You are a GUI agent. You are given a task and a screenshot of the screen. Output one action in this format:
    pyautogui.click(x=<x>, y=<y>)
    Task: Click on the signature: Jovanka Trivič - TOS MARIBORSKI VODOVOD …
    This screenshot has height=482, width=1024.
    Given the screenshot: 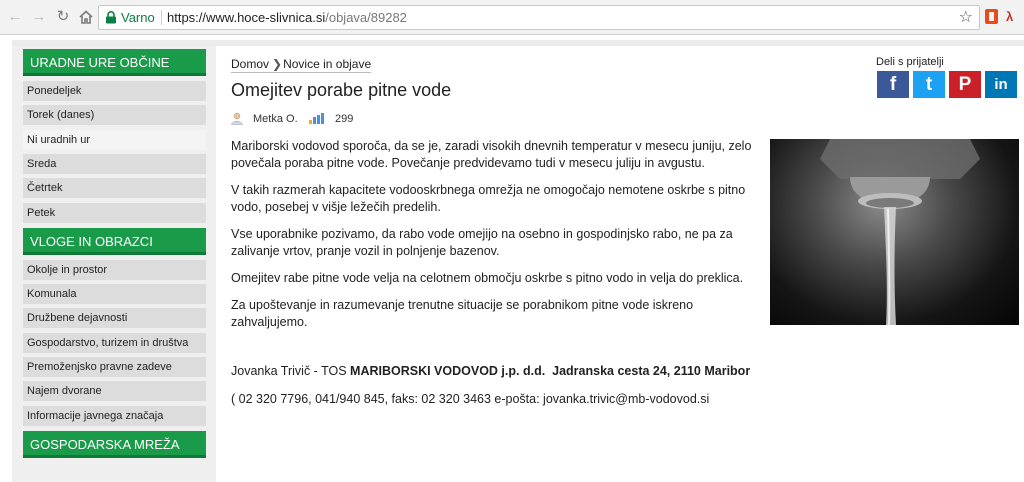 What is the action you would take?
    pyautogui.click(x=490, y=371)
    